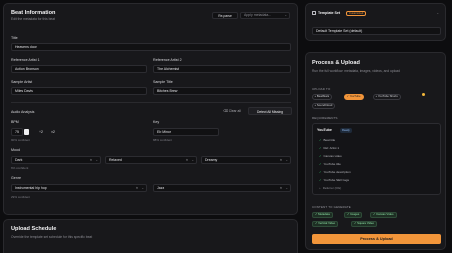 This screenshot has height=253, width=452. I want to click on key-input: Eb Minor, so click(186, 132).